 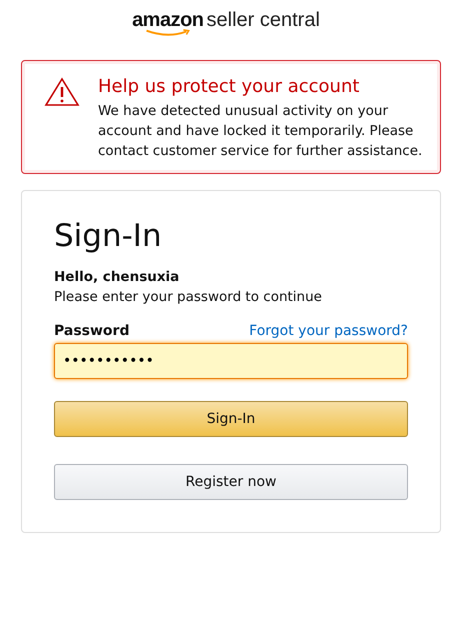 What do you see at coordinates (188, 297) in the screenshot?
I see `instruction-text: Please enter your password to continue` at bounding box center [188, 297].